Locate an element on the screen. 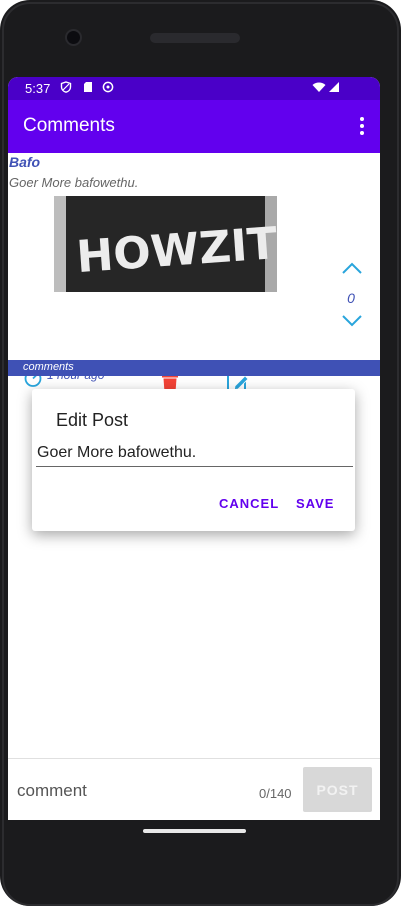 The width and height of the screenshot is (401, 906). char-counter: 0/140 is located at coordinates (275, 793).